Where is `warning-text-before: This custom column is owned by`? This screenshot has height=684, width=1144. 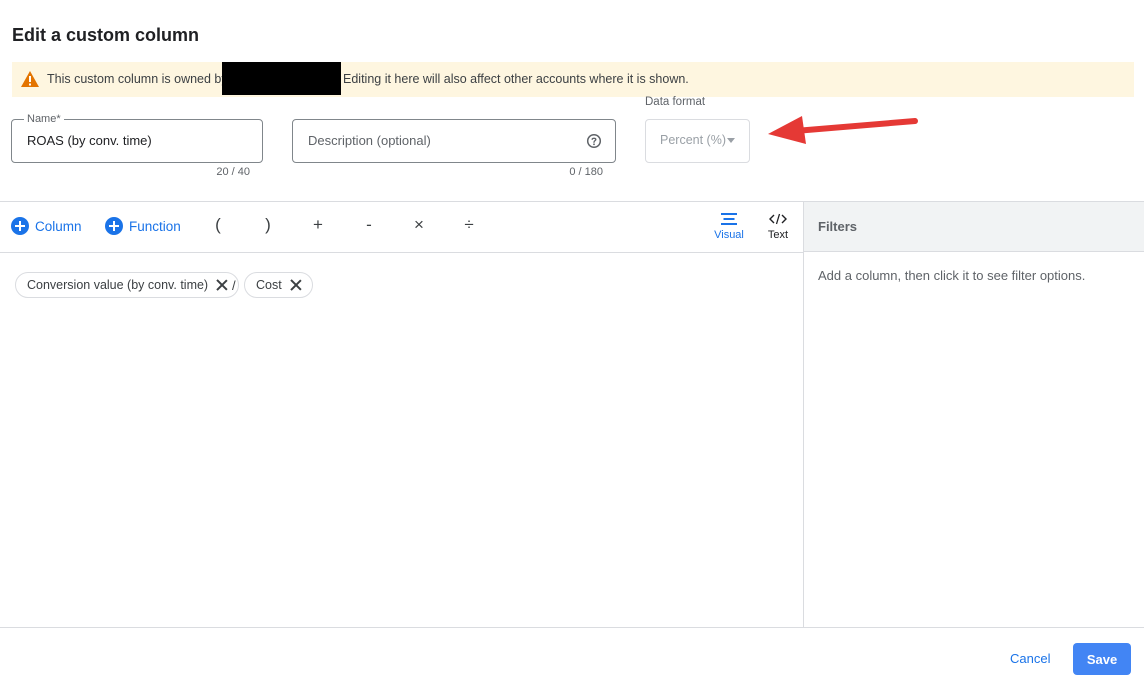 warning-text-before: This custom column is owned by is located at coordinates (137, 79).